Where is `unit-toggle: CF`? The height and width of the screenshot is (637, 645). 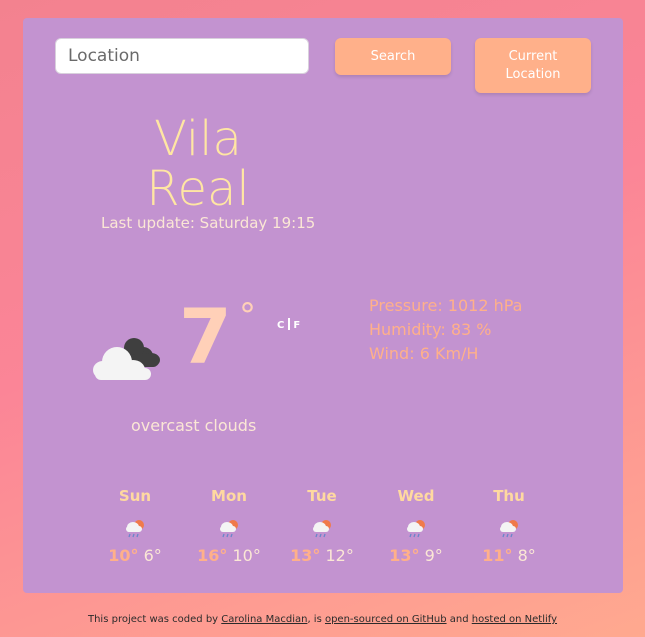 unit-toggle: CF is located at coordinates (289, 324).